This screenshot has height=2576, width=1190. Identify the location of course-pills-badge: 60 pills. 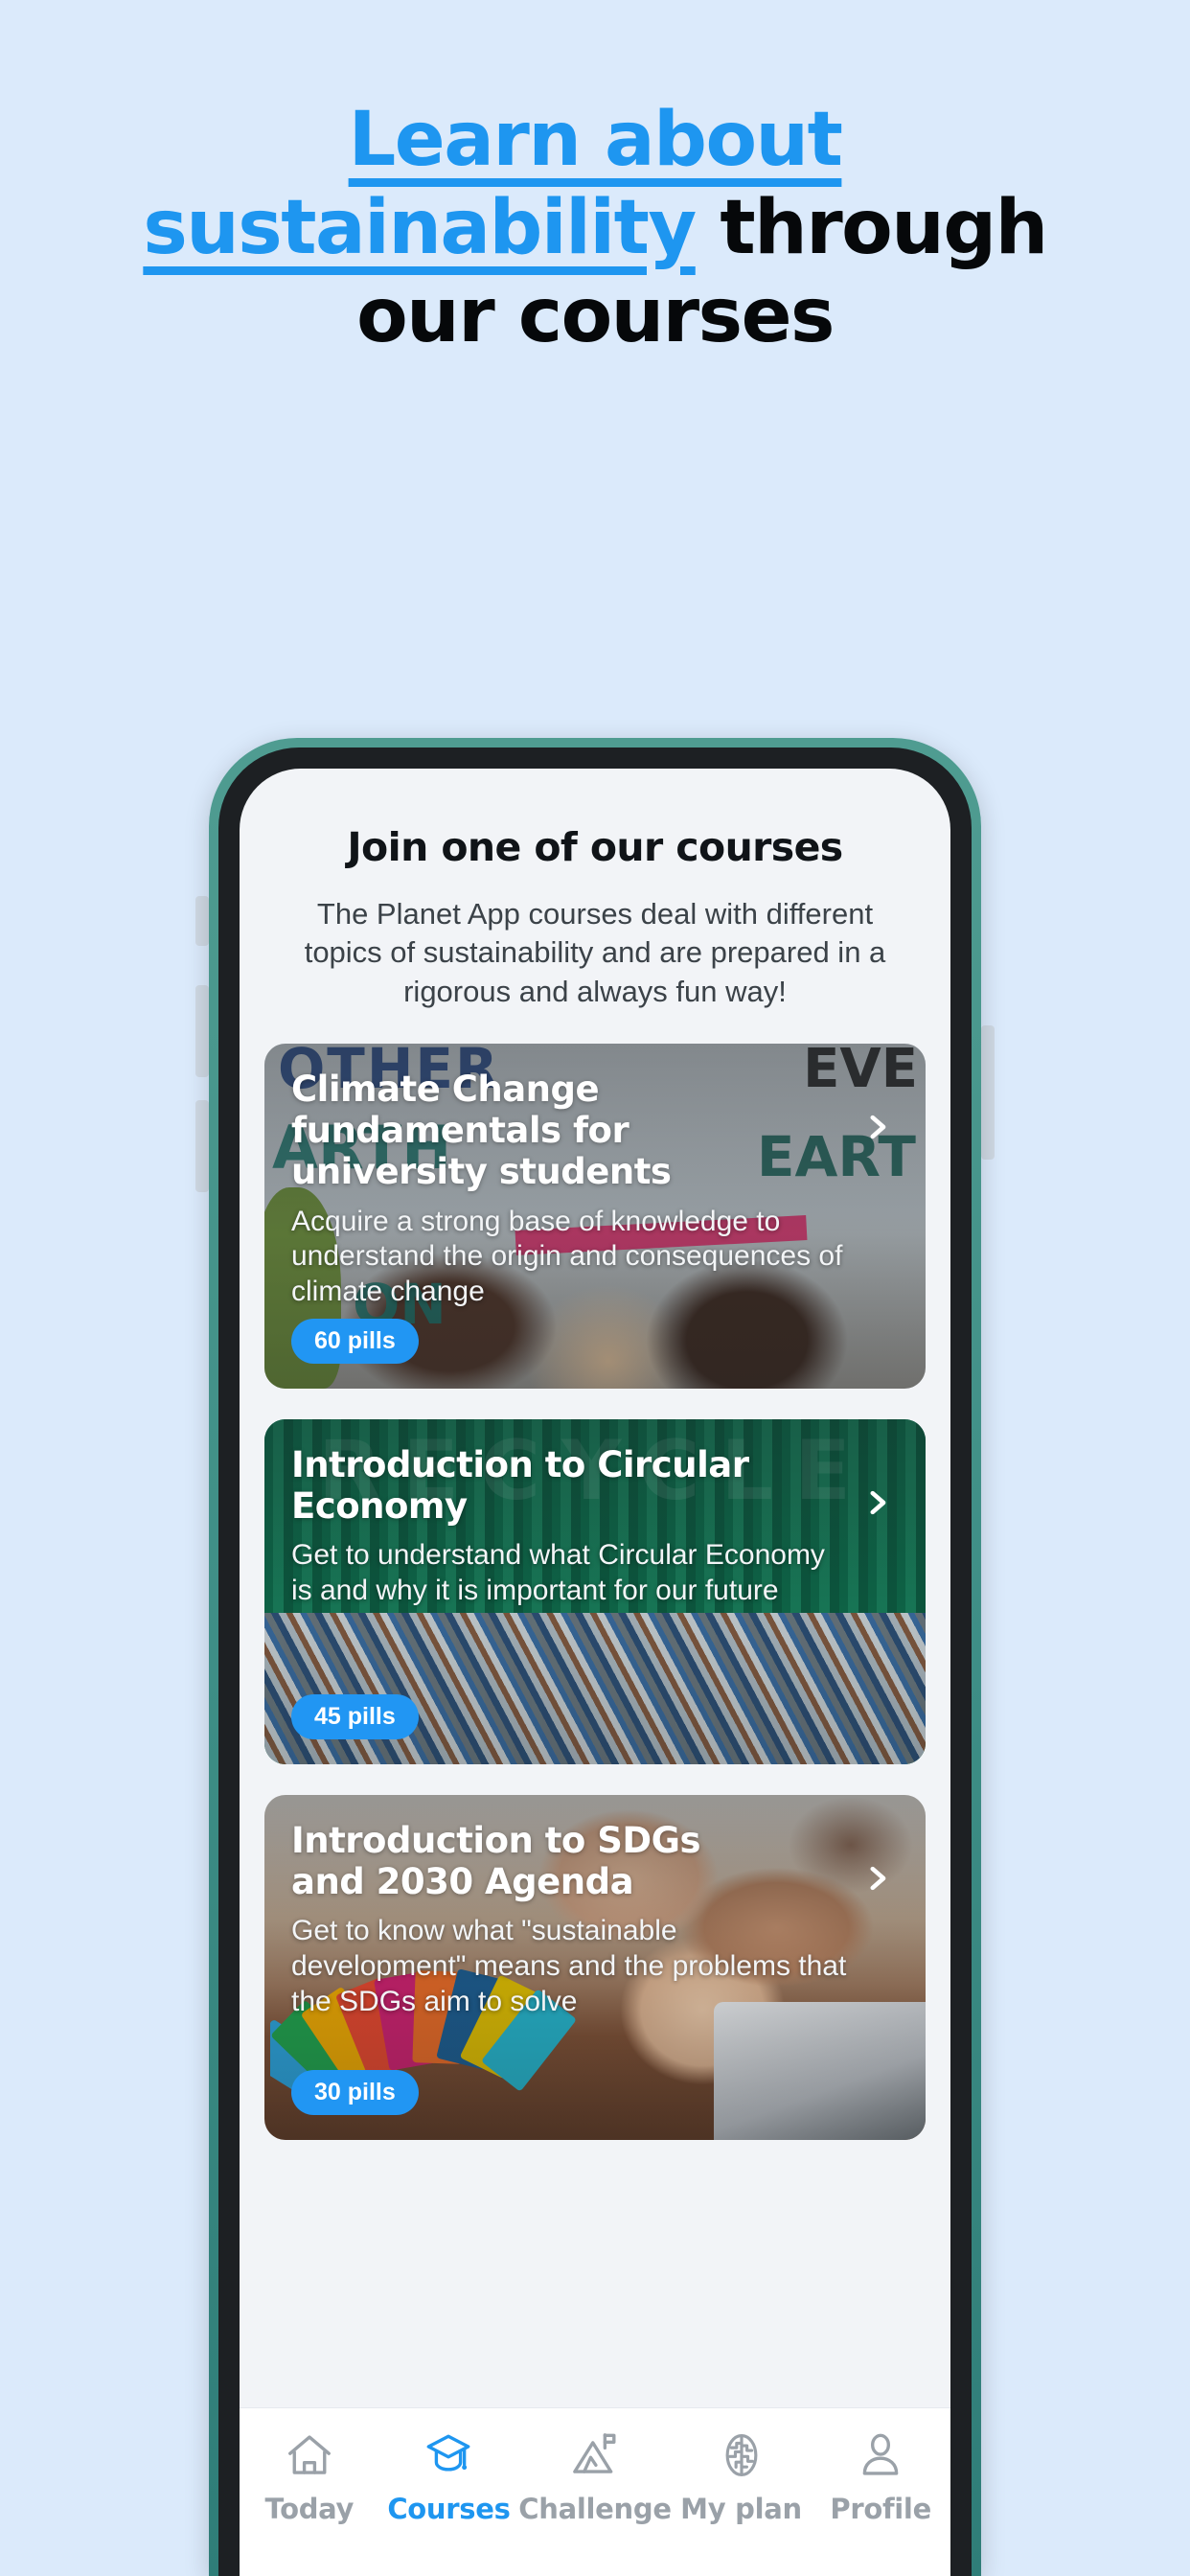
(355, 1341).